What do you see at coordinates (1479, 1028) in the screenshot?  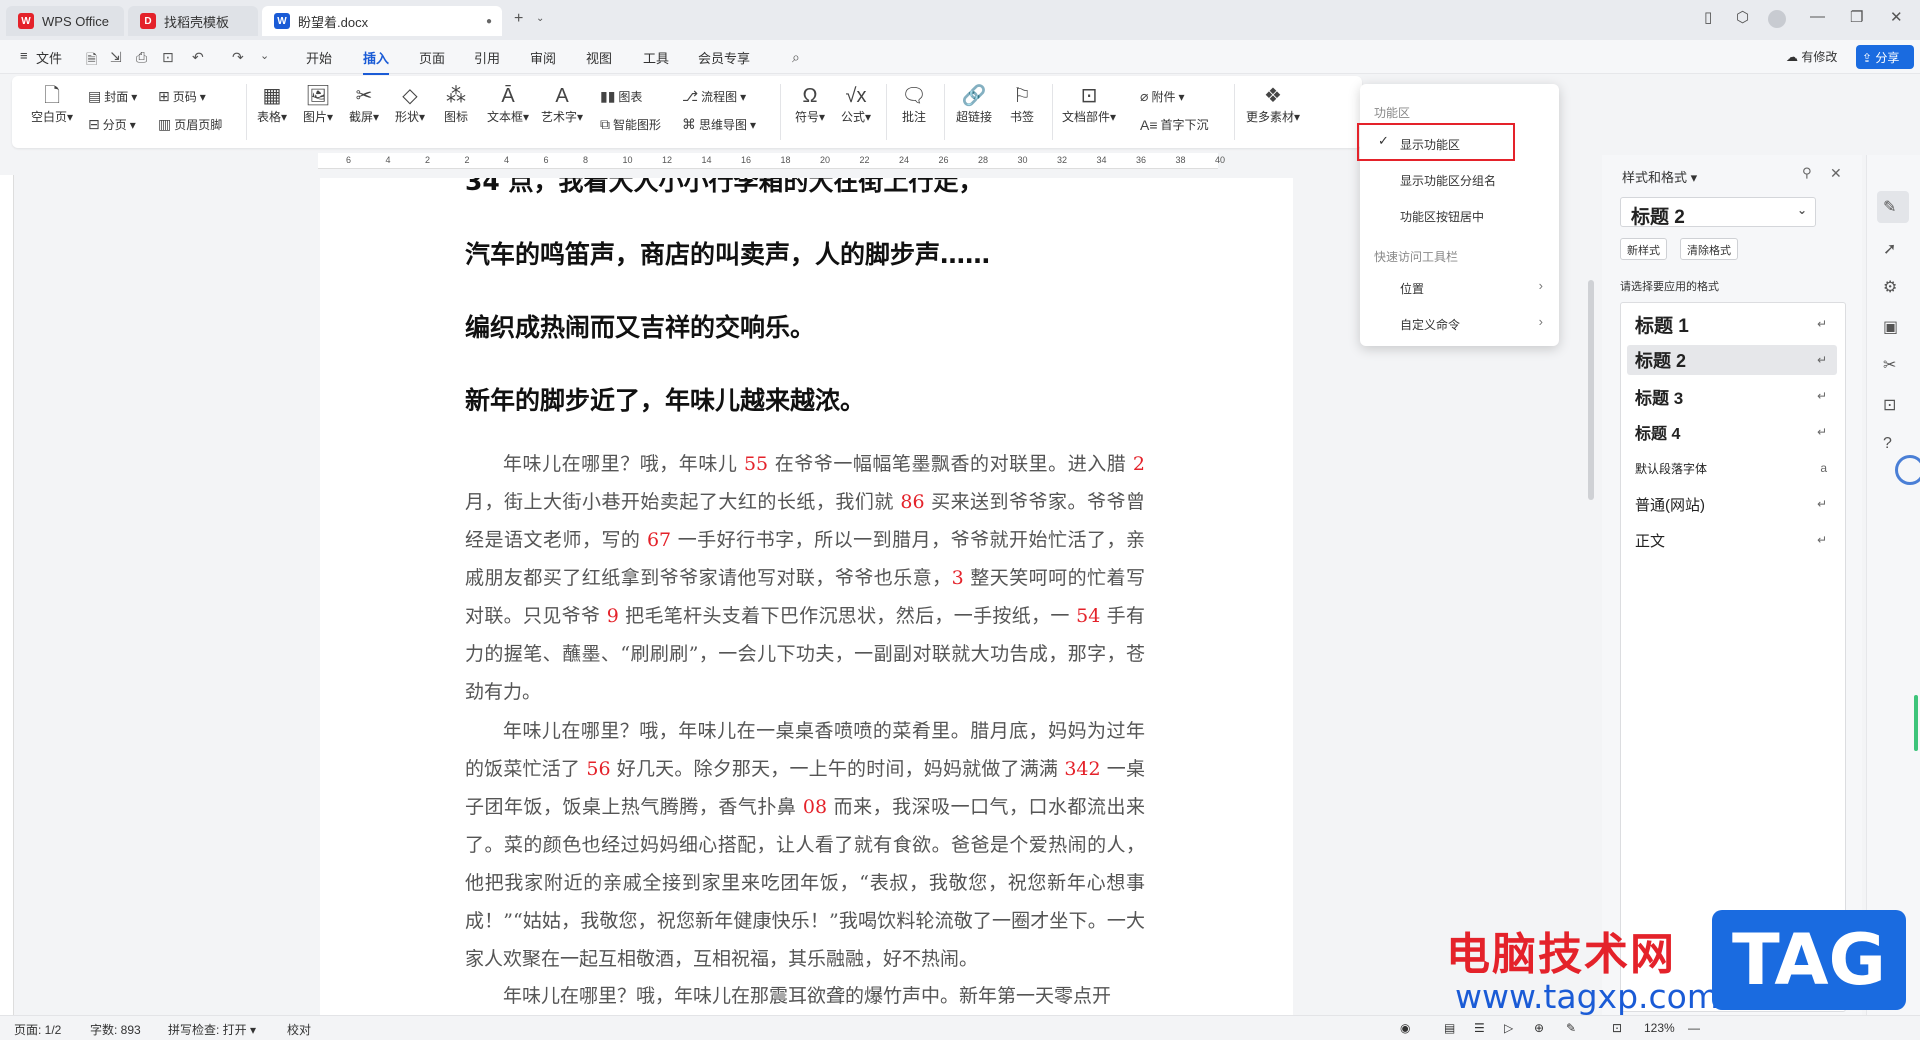 I see `outline-view-icon: ☰` at bounding box center [1479, 1028].